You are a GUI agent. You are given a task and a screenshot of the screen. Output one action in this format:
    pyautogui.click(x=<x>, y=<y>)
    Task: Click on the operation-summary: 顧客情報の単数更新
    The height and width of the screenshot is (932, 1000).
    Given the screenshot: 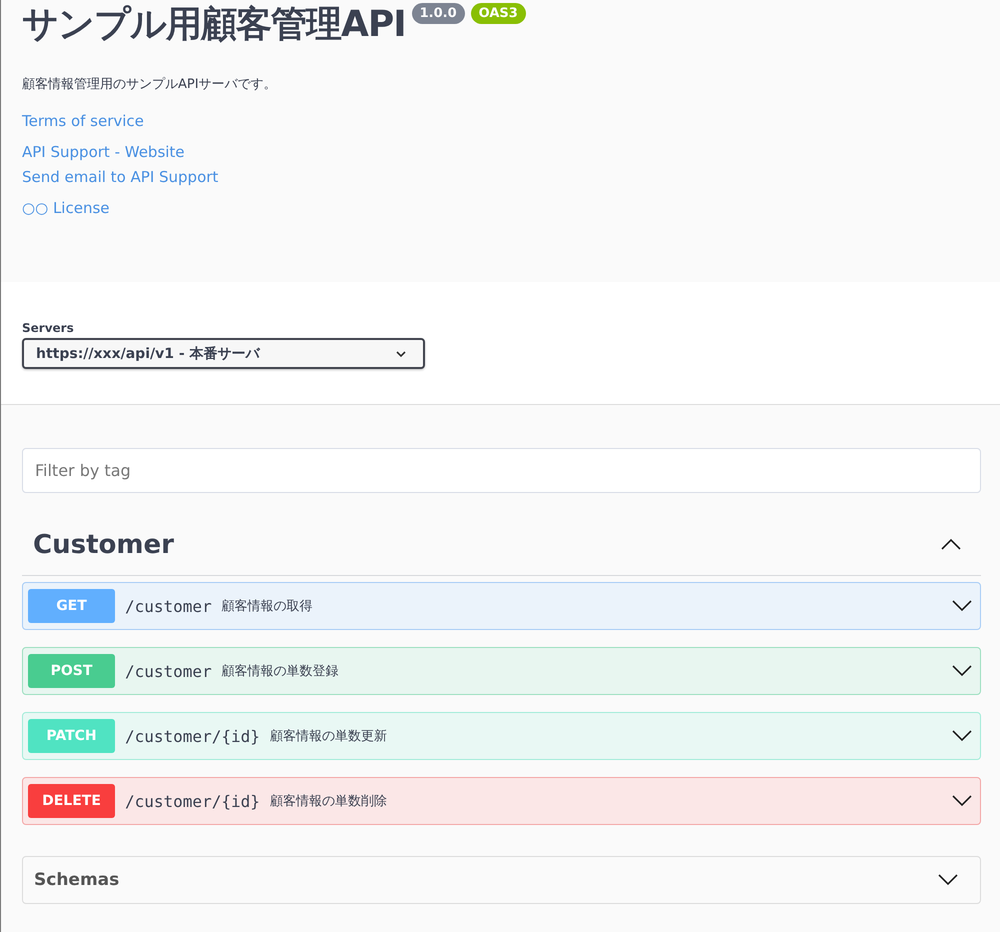 What is the action you would take?
    pyautogui.click(x=329, y=736)
    